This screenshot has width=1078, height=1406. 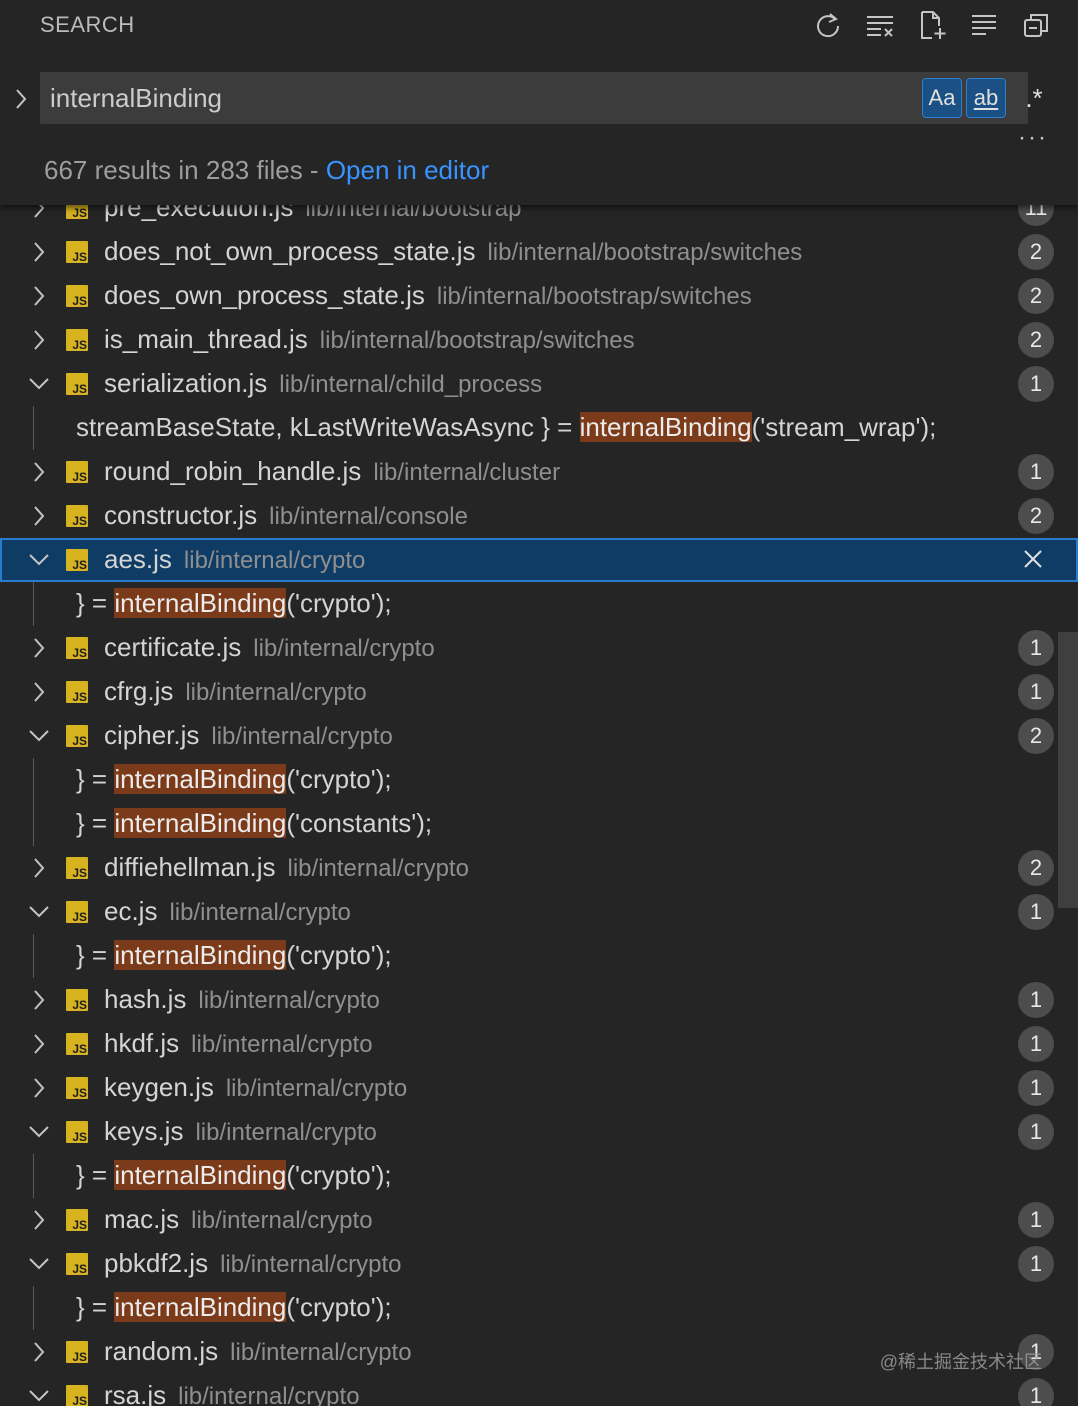 What do you see at coordinates (539, 824) in the screenshot?
I see `match-line-row: } = internalBinding('constants');` at bounding box center [539, 824].